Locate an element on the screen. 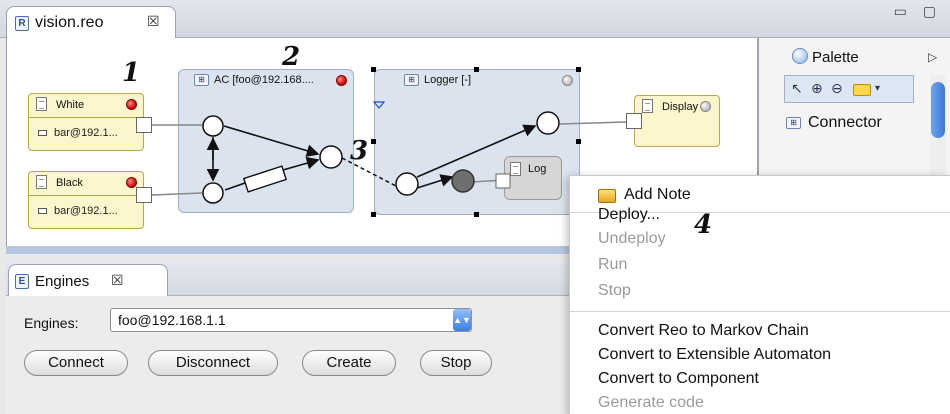 The image size is (950, 414). create-button: Create is located at coordinates (349, 363).